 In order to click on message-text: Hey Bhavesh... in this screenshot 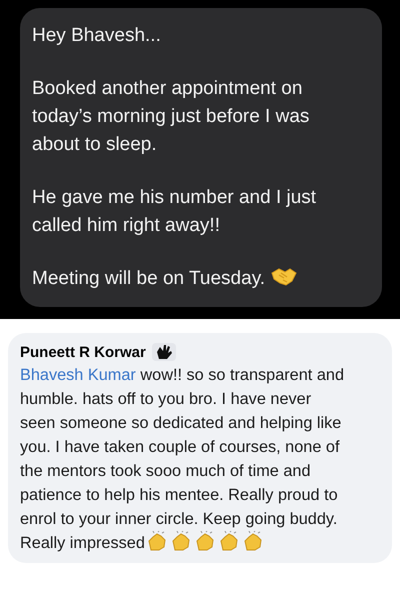, I will do `click(97, 36)`.